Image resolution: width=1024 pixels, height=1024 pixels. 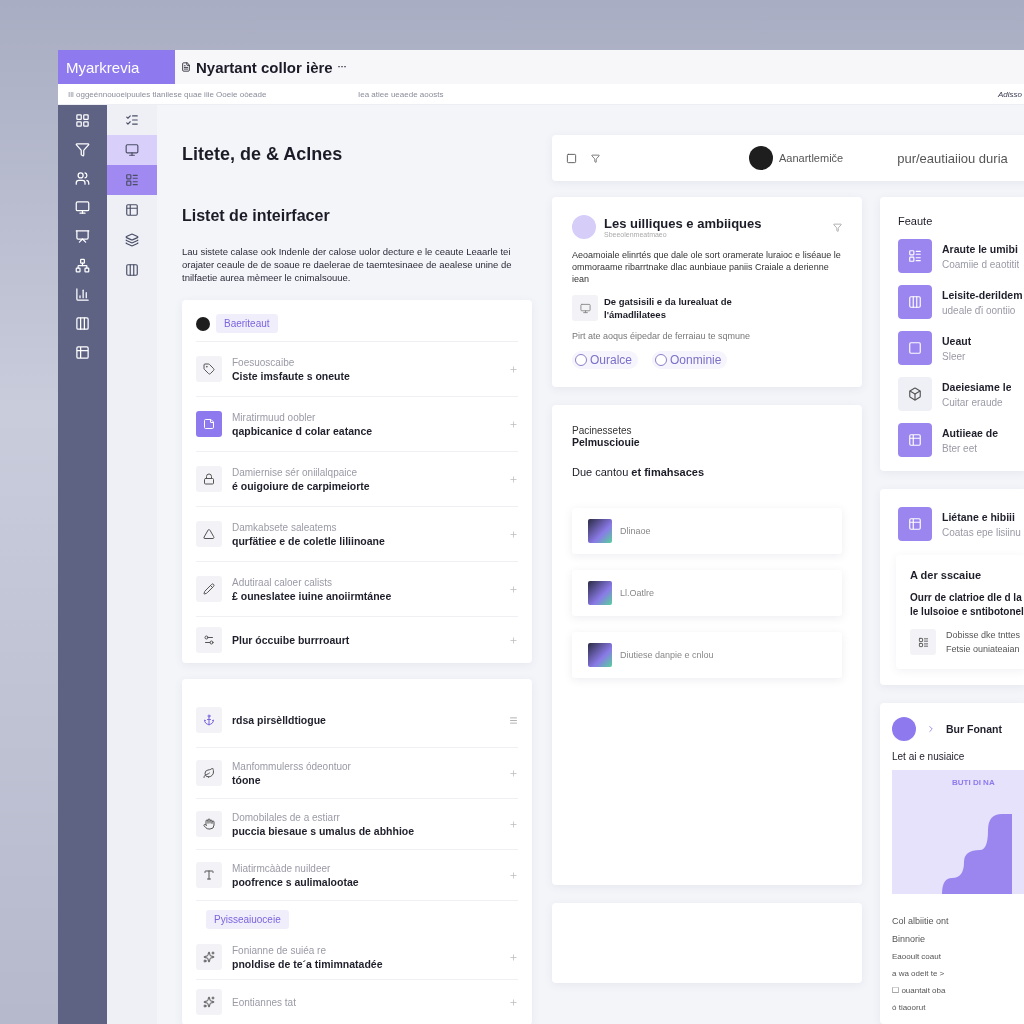 I want to click on radio-option: Oonminie, so click(x=690, y=360).